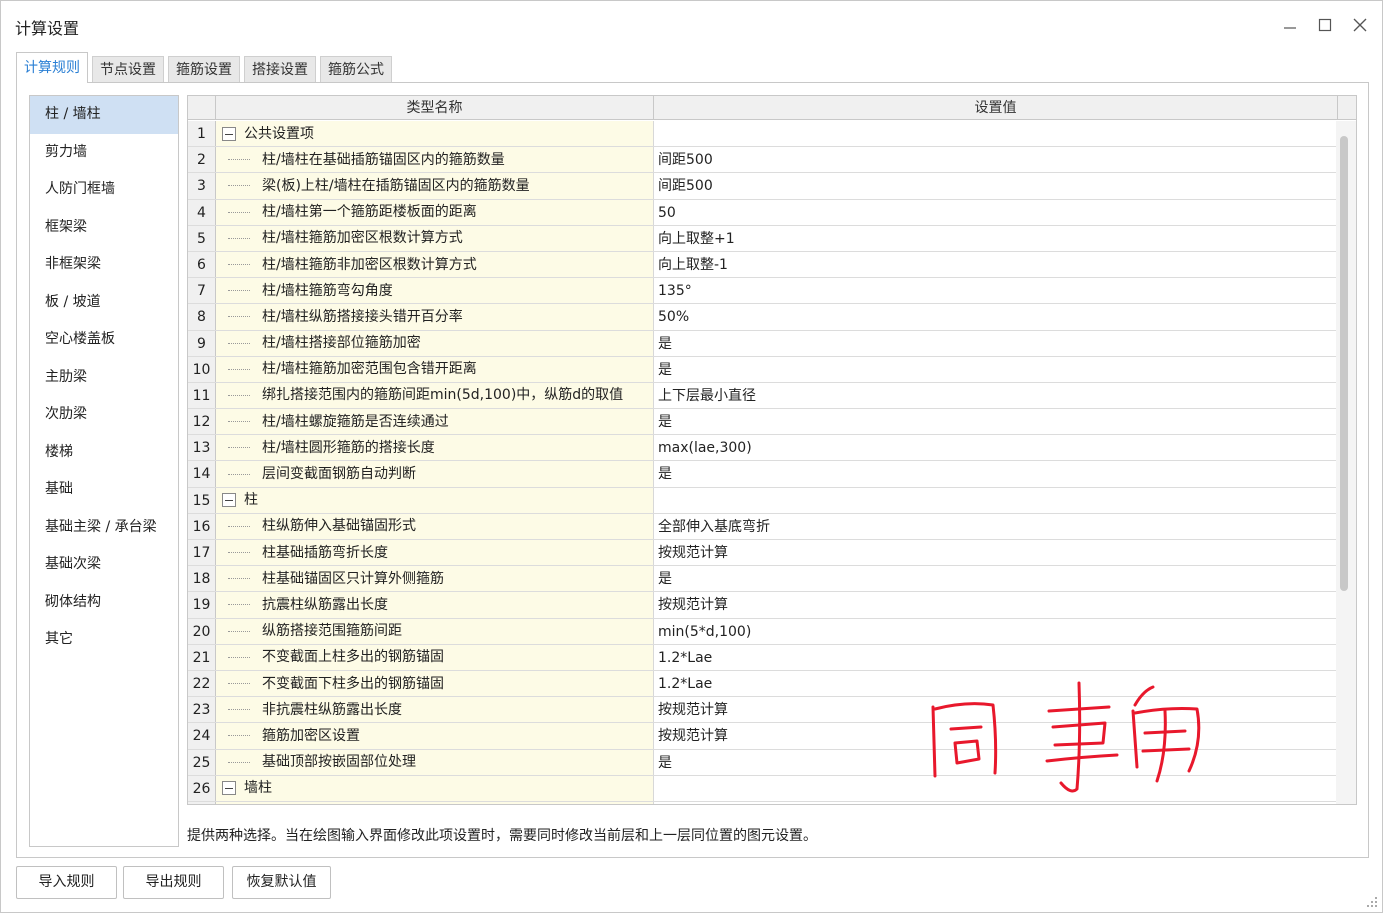 The image size is (1383, 913). I want to click on table-row: 5 柱/墙柱箍筋加密区根数计算方式 向上取整+1, so click(763, 238).